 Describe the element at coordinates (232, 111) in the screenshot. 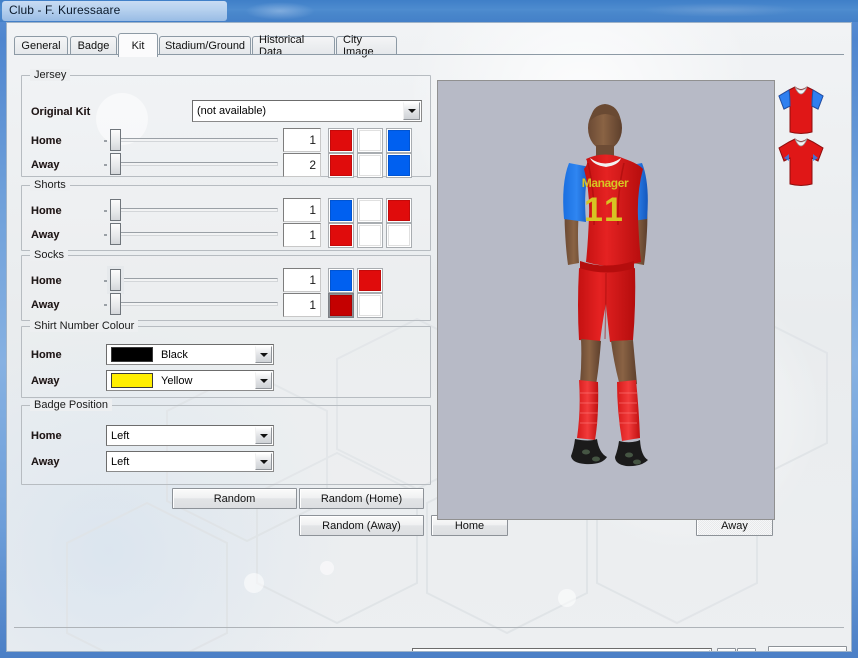

I see `original-kit-value: (not available)` at that location.